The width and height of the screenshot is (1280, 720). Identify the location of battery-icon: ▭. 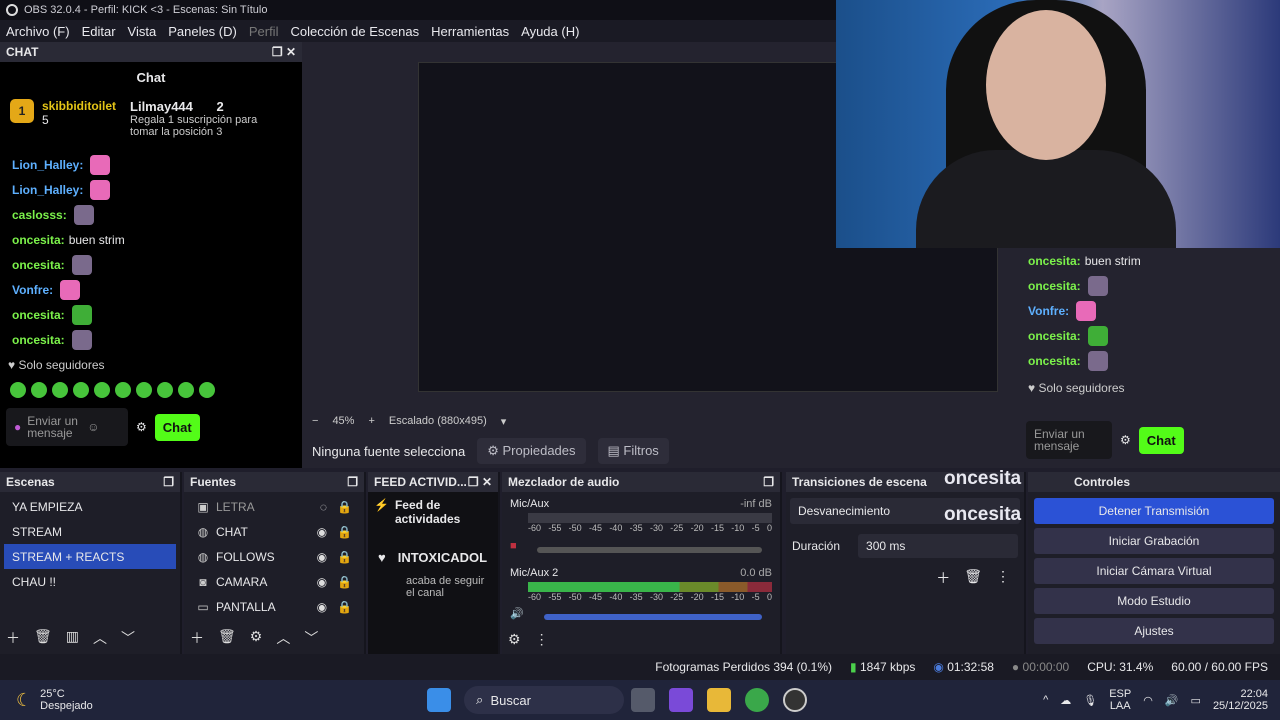
(1196, 700).